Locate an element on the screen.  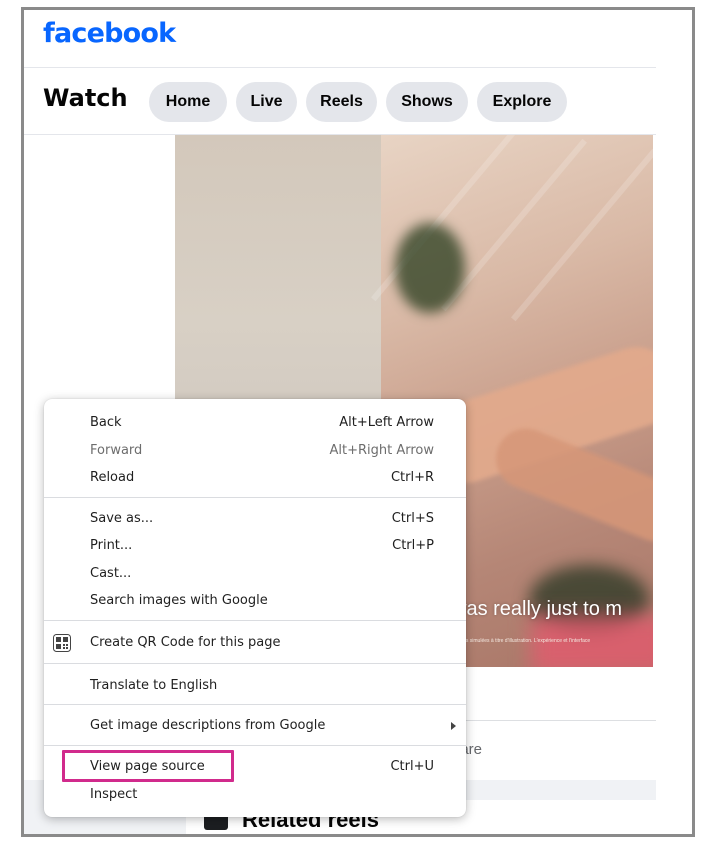
menu-item-image-descriptions: Get image descriptions from Google is located at coordinates (255, 726).